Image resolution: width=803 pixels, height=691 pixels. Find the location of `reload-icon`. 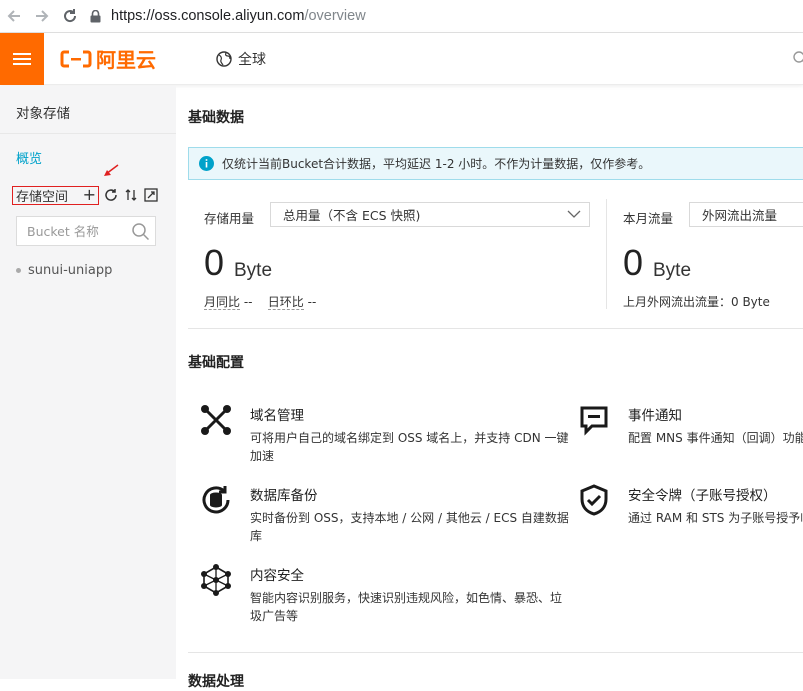

reload-icon is located at coordinates (70, 16).